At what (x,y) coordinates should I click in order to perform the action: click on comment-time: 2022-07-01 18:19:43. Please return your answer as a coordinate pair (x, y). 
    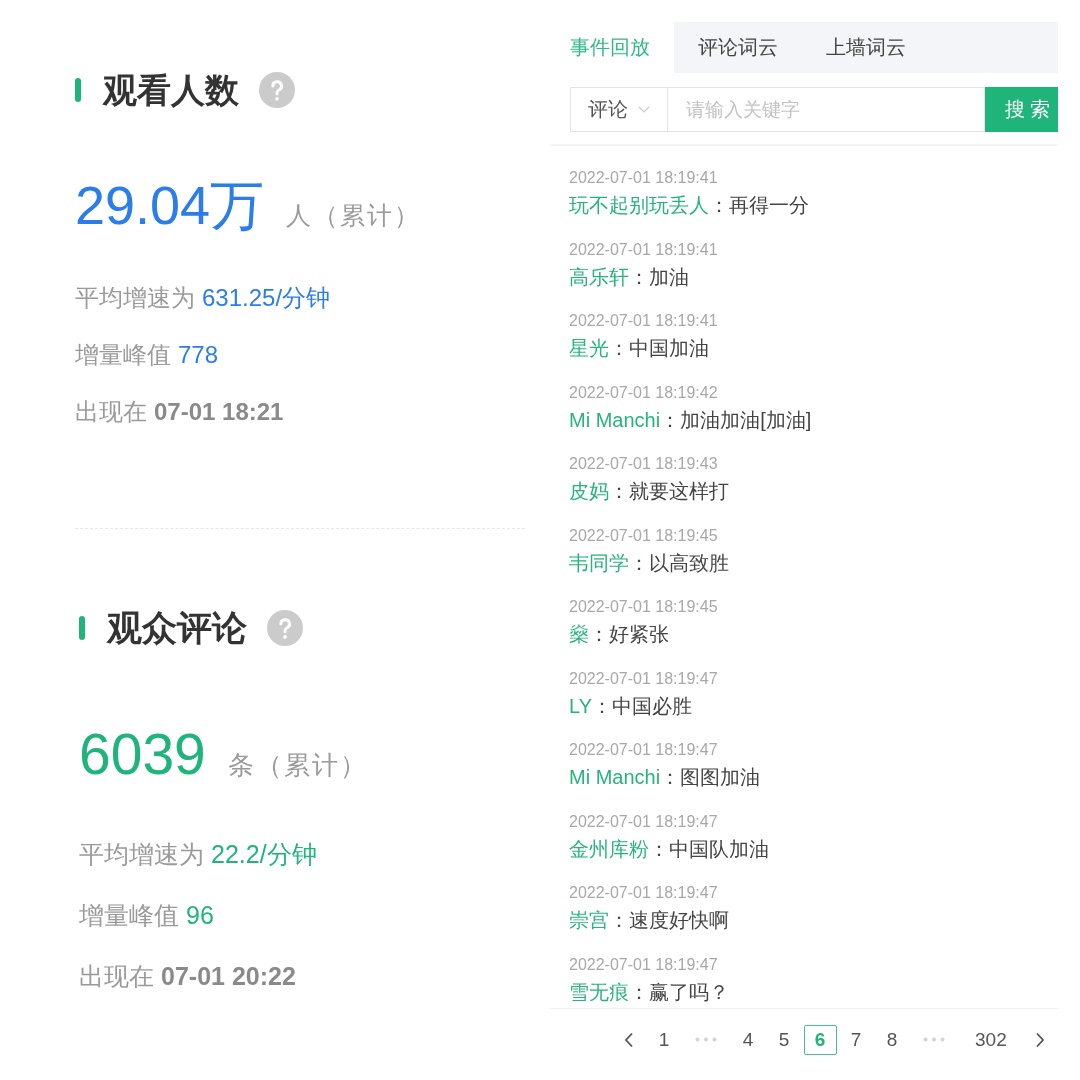
    Looking at the image, I should click on (643, 464).